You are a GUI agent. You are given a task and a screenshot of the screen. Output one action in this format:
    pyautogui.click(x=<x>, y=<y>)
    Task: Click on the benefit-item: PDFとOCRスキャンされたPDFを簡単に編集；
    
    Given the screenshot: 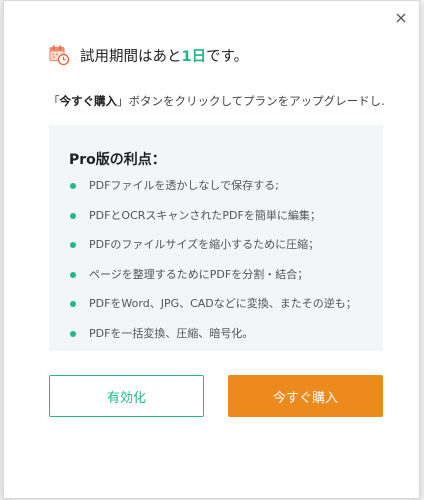 What is the action you would take?
    pyautogui.click(x=213, y=224)
    